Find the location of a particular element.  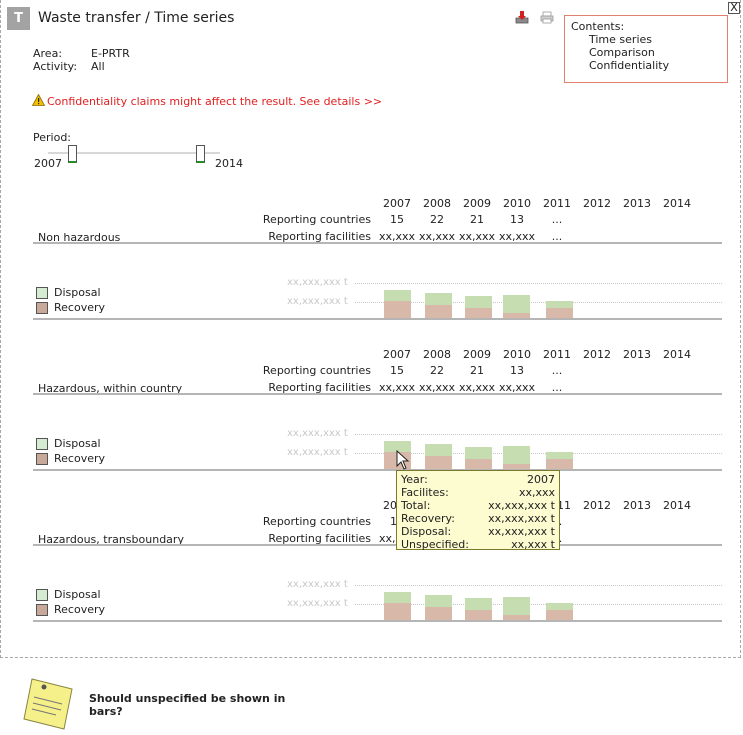

tooltip-row-label: Unspecified: is located at coordinates (435, 544).